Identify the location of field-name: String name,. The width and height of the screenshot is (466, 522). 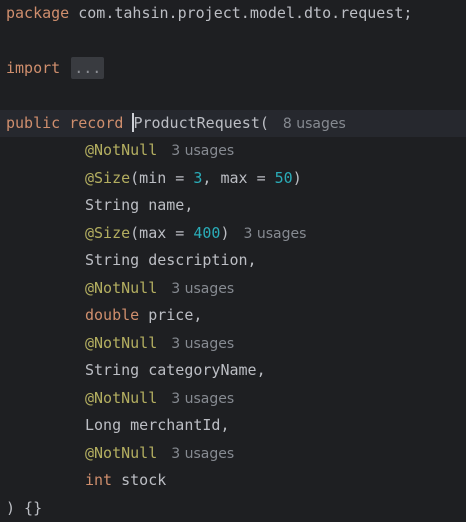
(139, 205).